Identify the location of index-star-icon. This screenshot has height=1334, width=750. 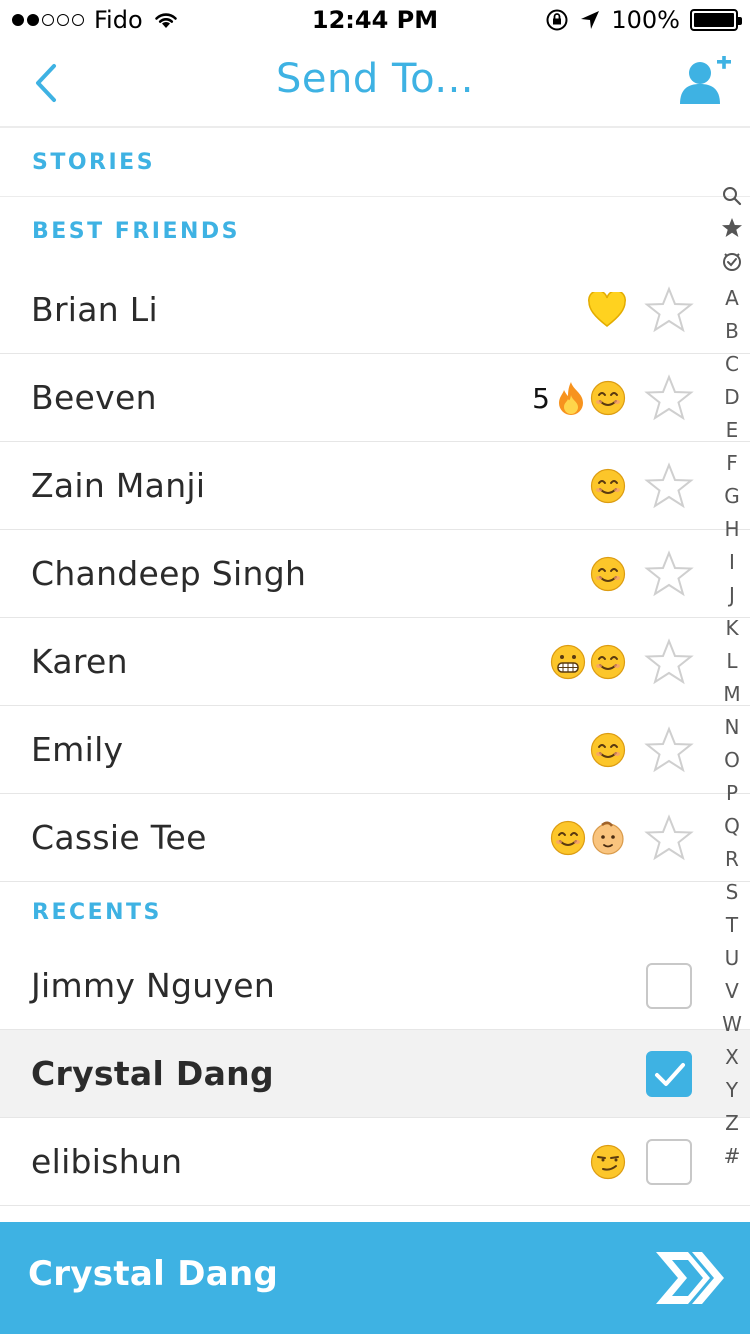
(732, 232).